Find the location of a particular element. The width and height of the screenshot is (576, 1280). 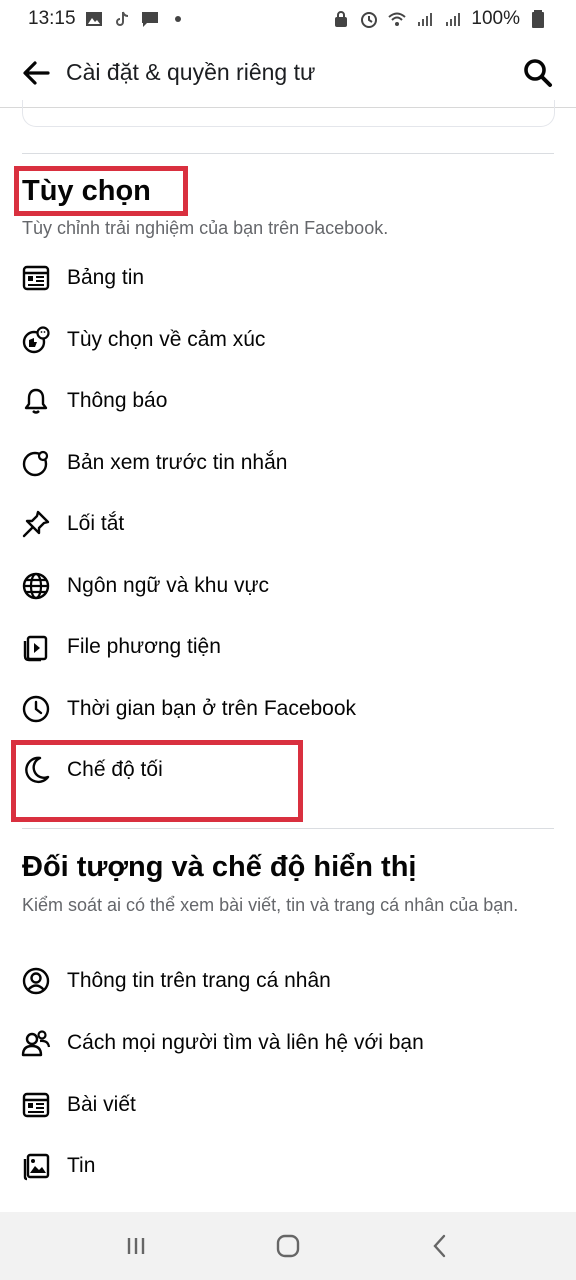

menu-item-reactions: Tùy chọn về cảm xúc is located at coordinates (288, 340).